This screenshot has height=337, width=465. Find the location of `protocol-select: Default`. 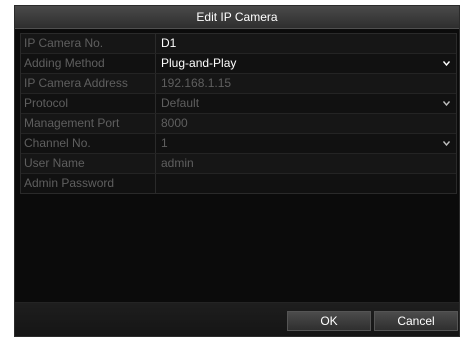

protocol-select: Default is located at coordinates (306, 103).